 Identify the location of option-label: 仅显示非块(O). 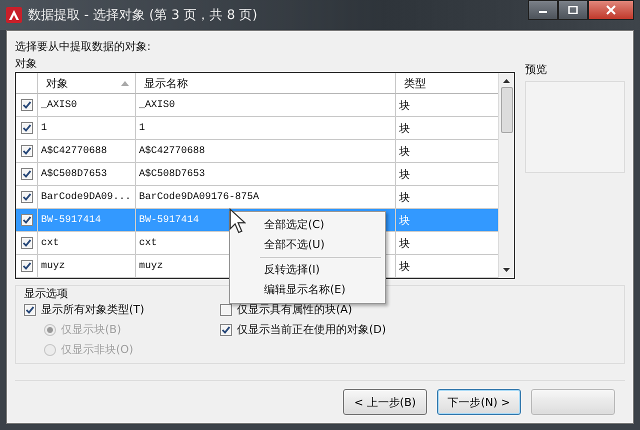
(97, 349).